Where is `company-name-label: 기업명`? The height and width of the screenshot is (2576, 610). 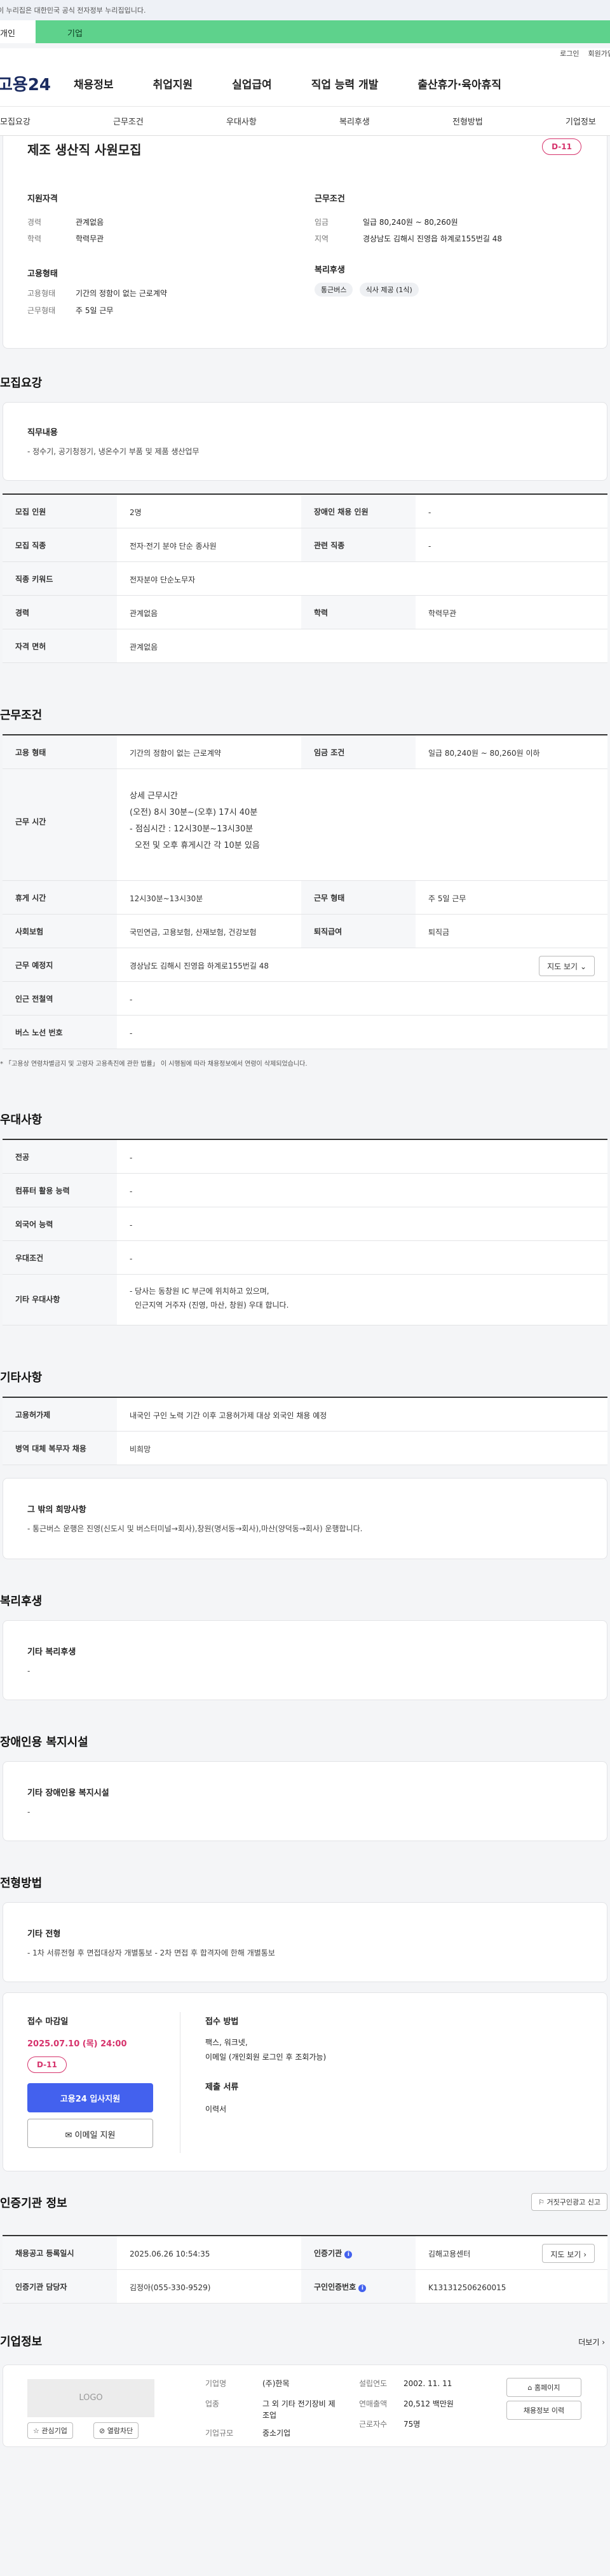
company-name-label: 기업명 is located at coordinates (216, 2383).